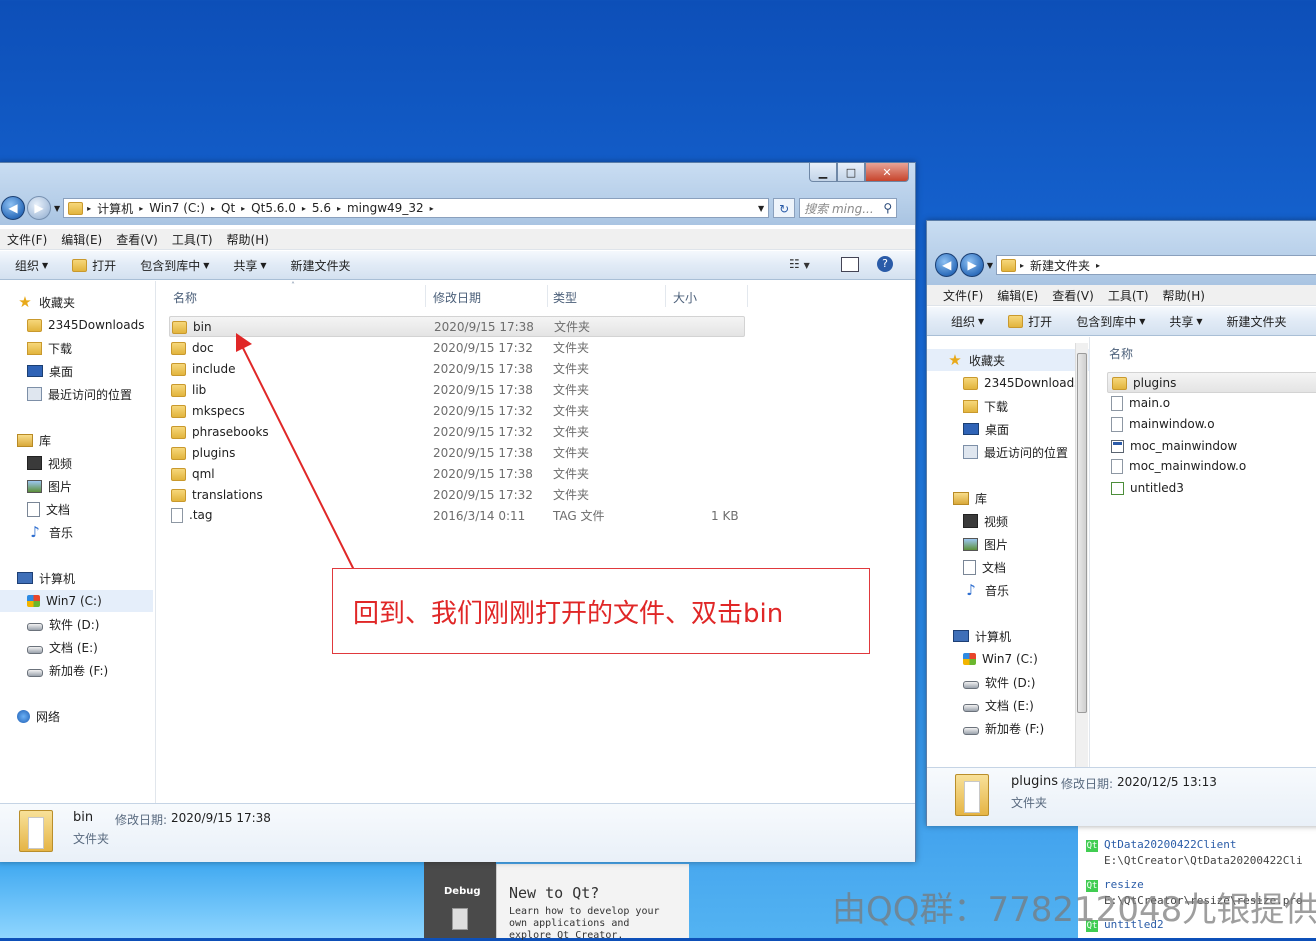 This screenshot has height=941, width=1316. What do you see at coordinates (1211, 466) in the screenshot?
I see `file-row: moc_mainwindow.o` at bounding box center [1211, 466].